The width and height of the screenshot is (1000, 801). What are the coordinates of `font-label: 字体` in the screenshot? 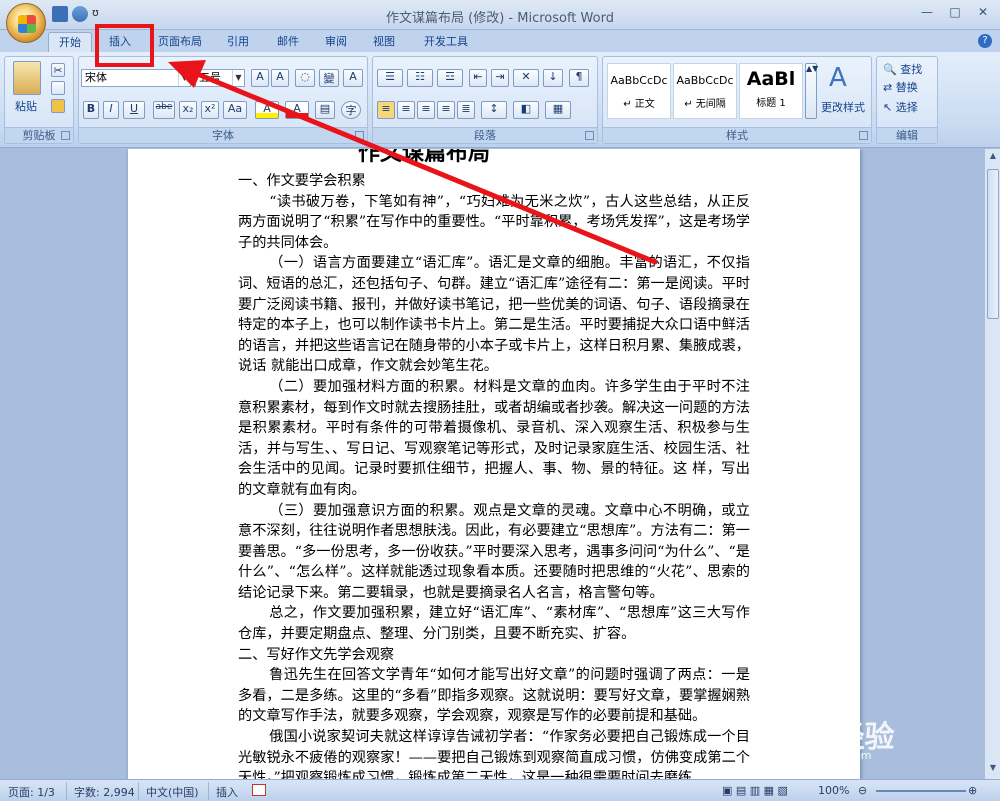 It's located at (223, 135).